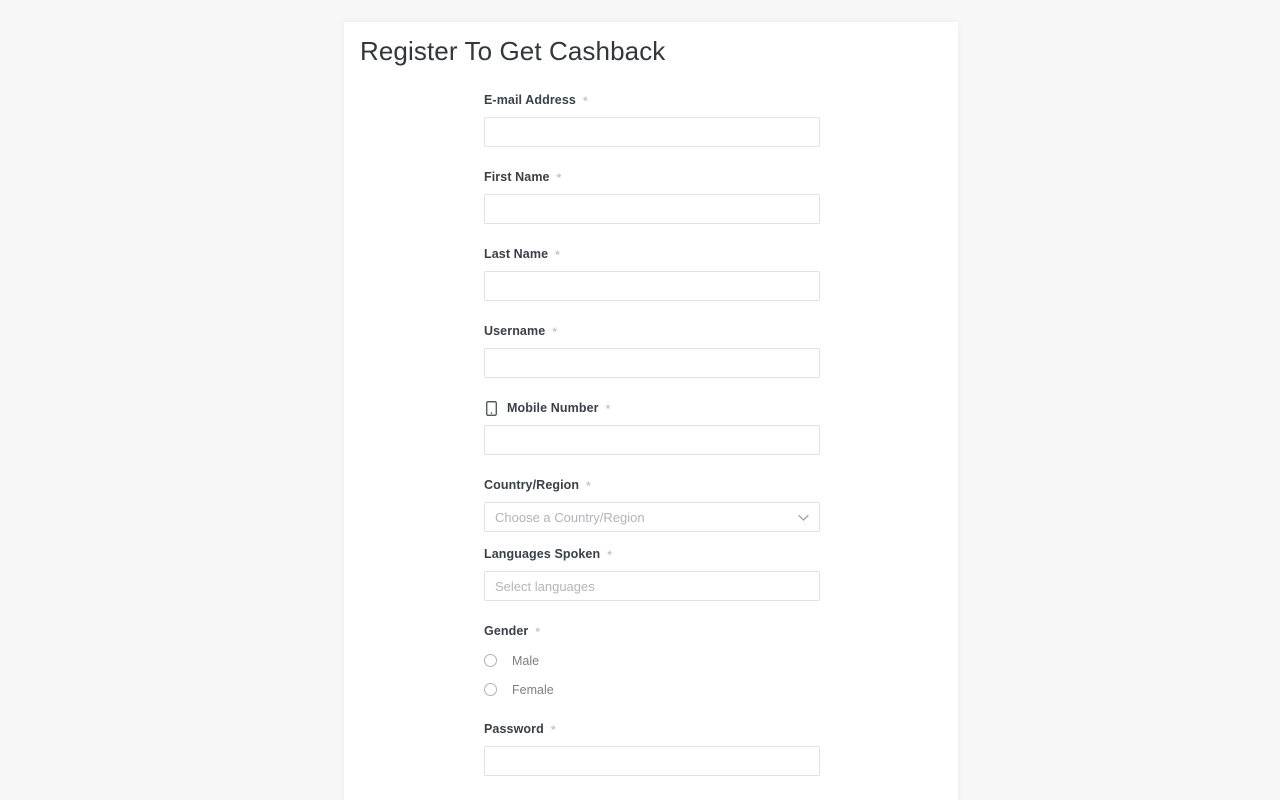 The width and height of the screenshot is (1280, 800). Describe the element at coordinates (515, 331) in the screenshot. I see `label-username-text: Username` at that location.